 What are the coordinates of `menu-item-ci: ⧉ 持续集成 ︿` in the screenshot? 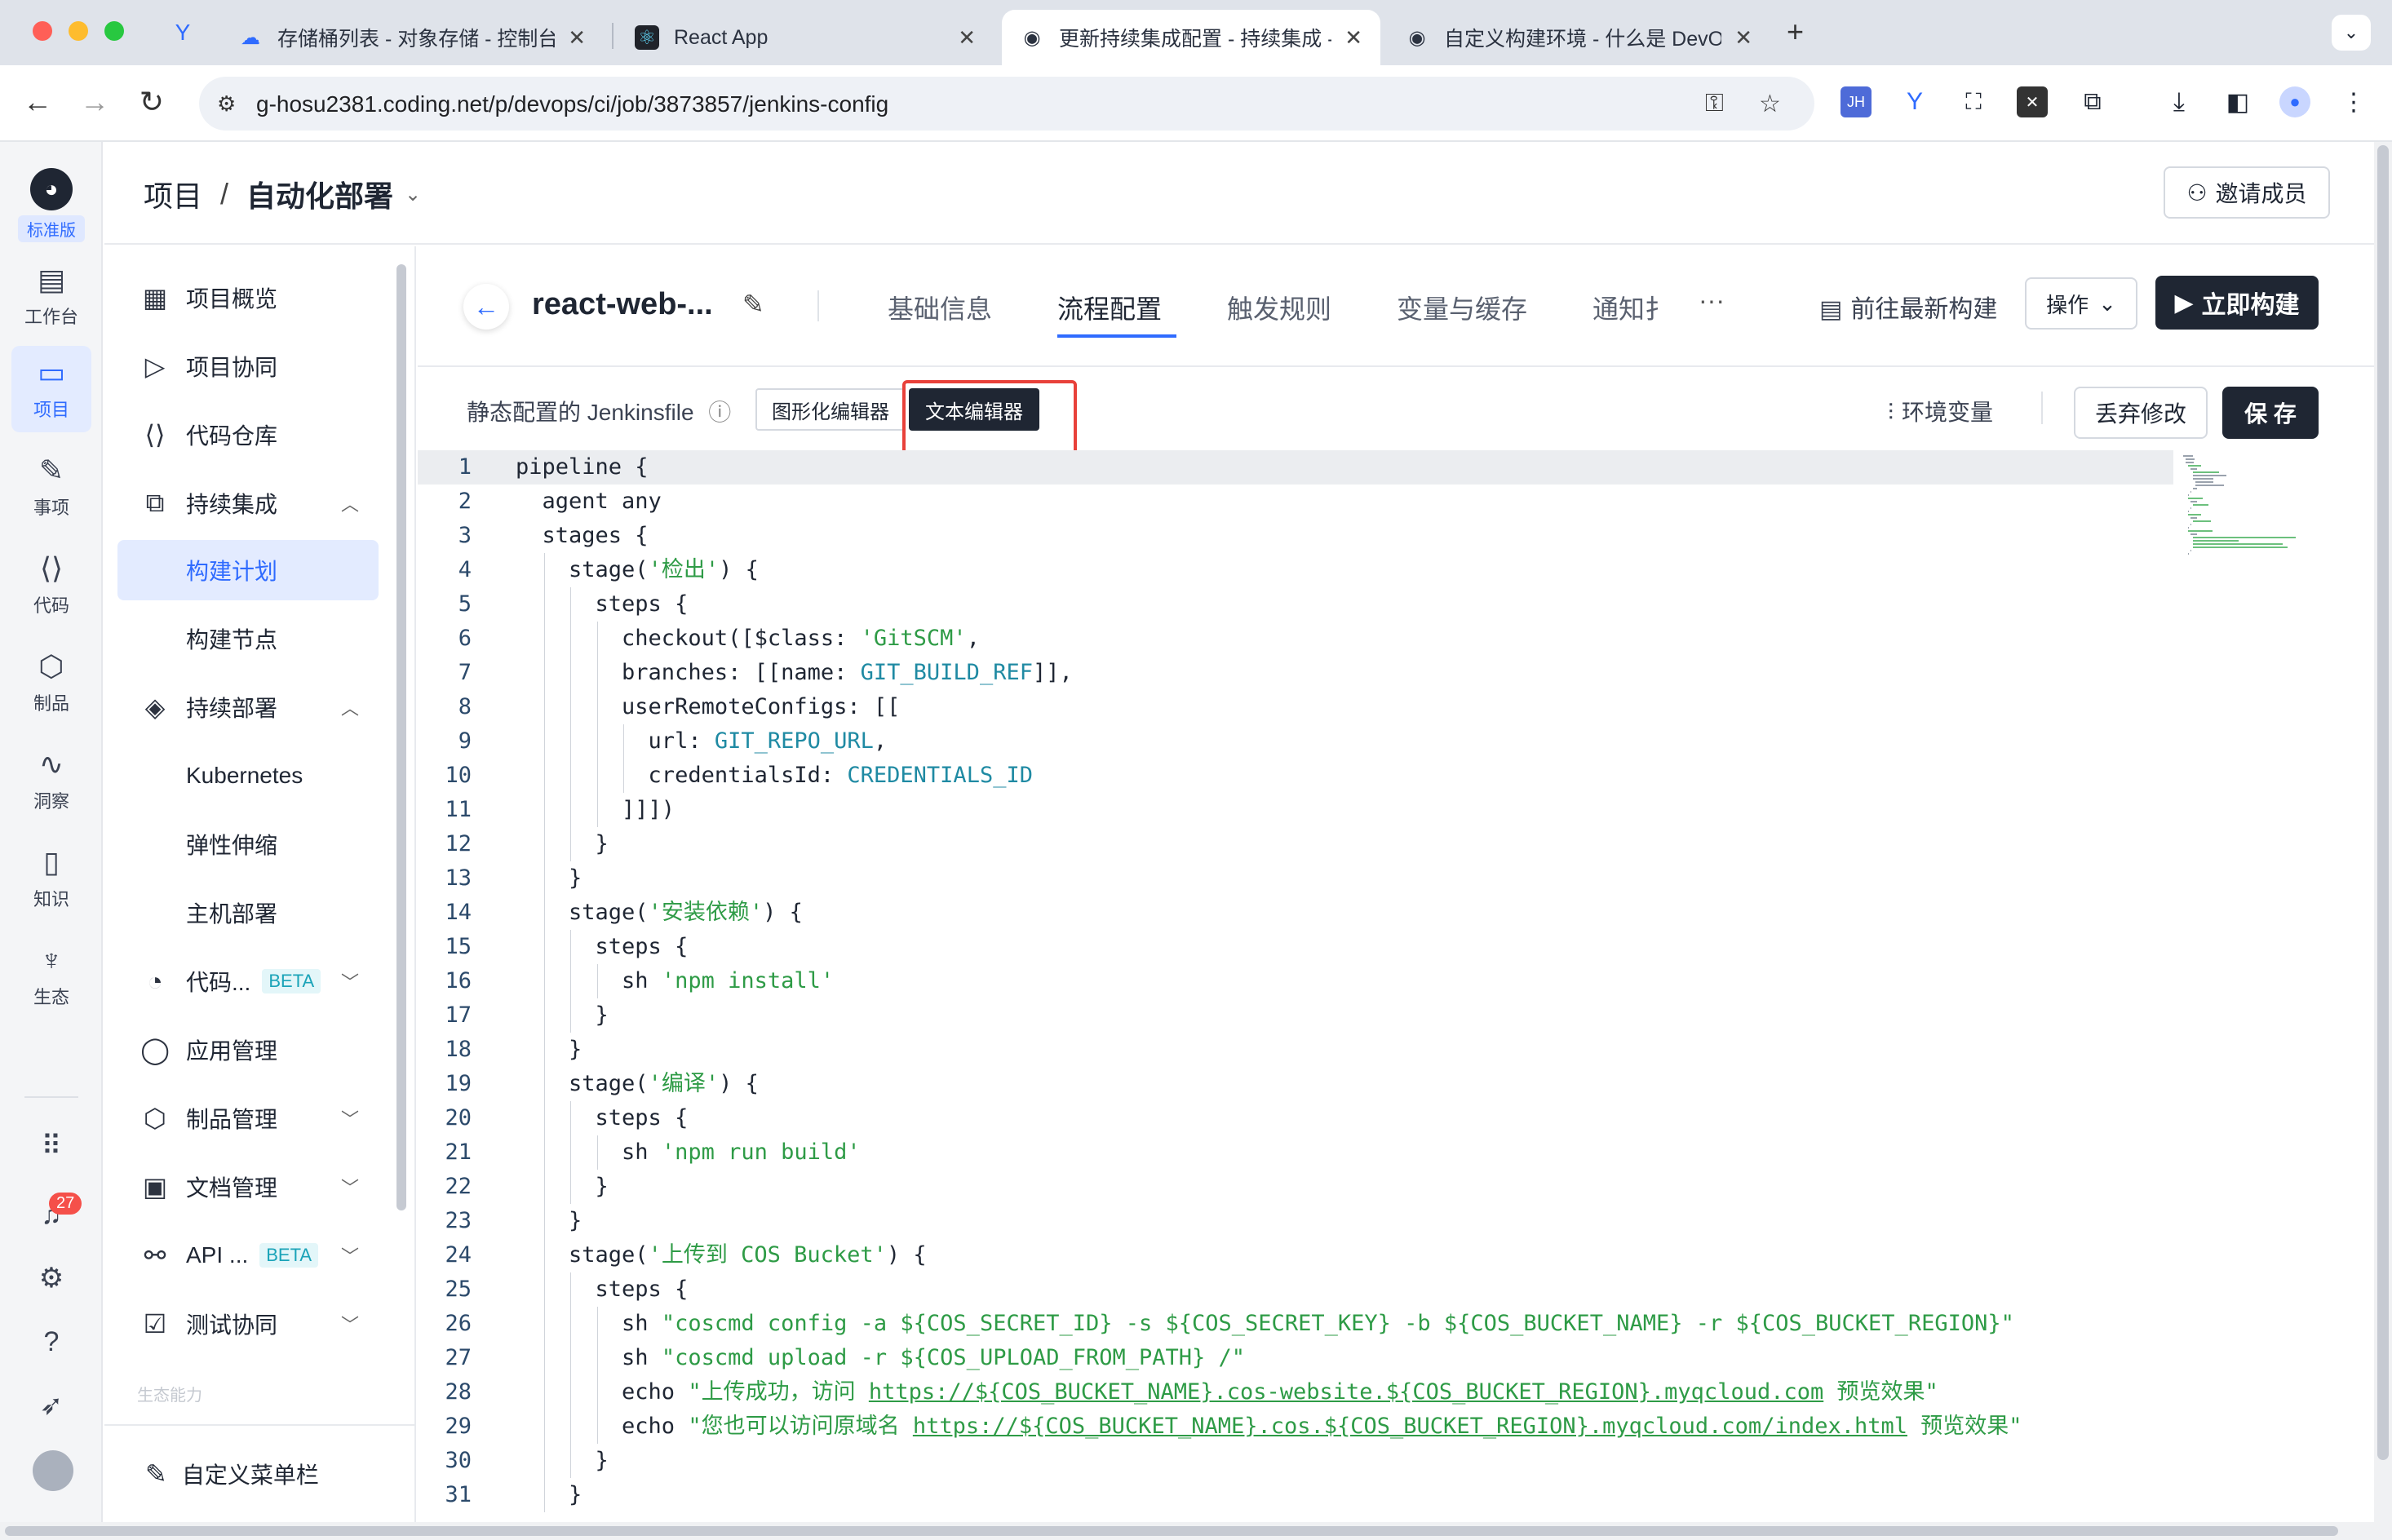 It's located at (248, 503).